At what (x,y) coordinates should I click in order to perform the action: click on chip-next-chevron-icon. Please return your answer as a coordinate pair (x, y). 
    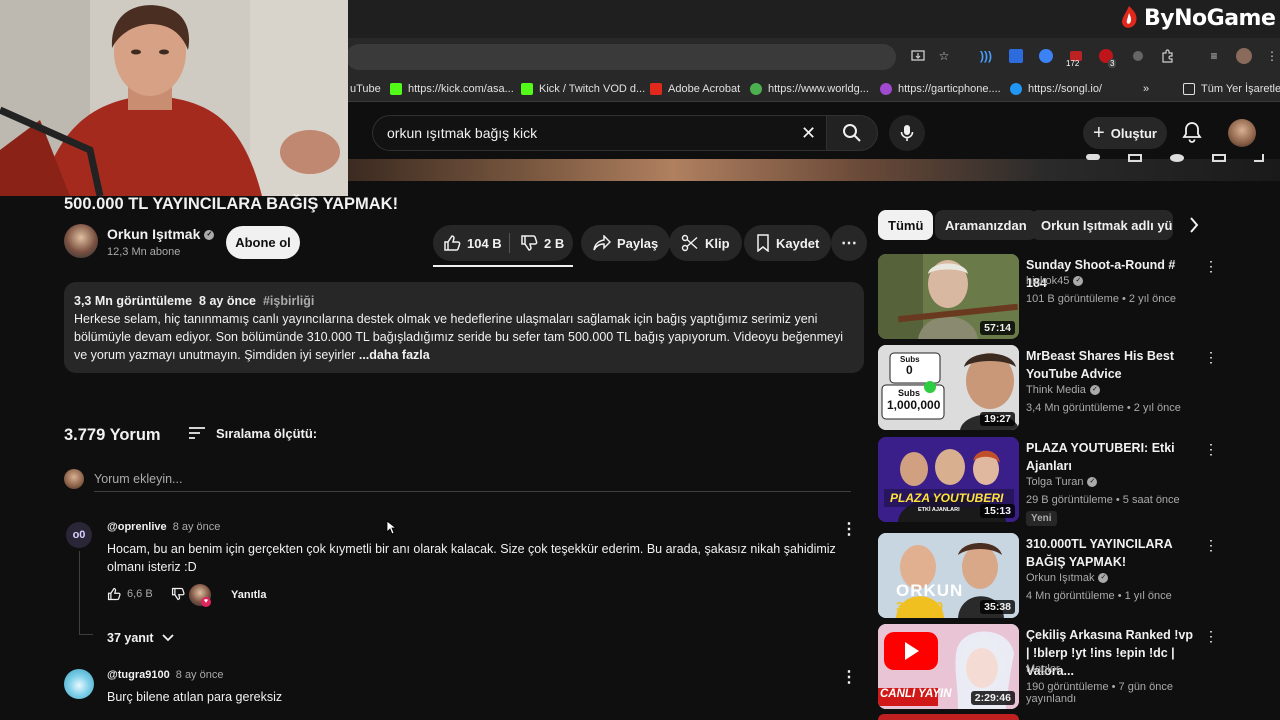
    Looking at the image, I should click on (1194, 225).